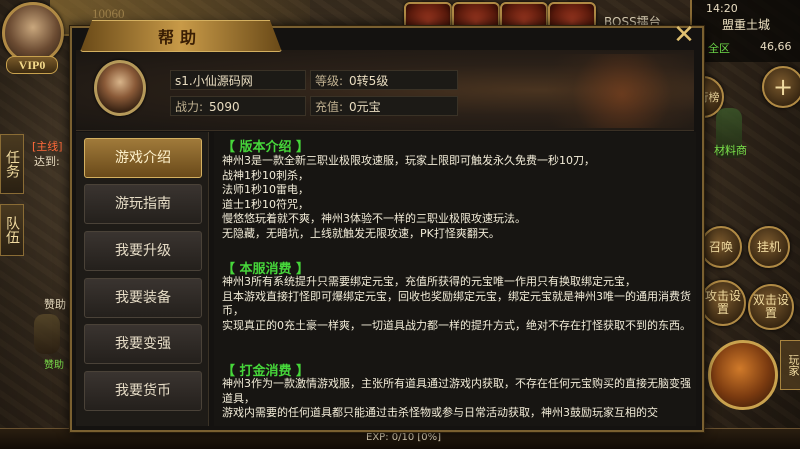 This screenshot has height=449, width=800. Describe the element at coordinates (743, 375) in the screenshot. I see `main-attack-button` at that location.